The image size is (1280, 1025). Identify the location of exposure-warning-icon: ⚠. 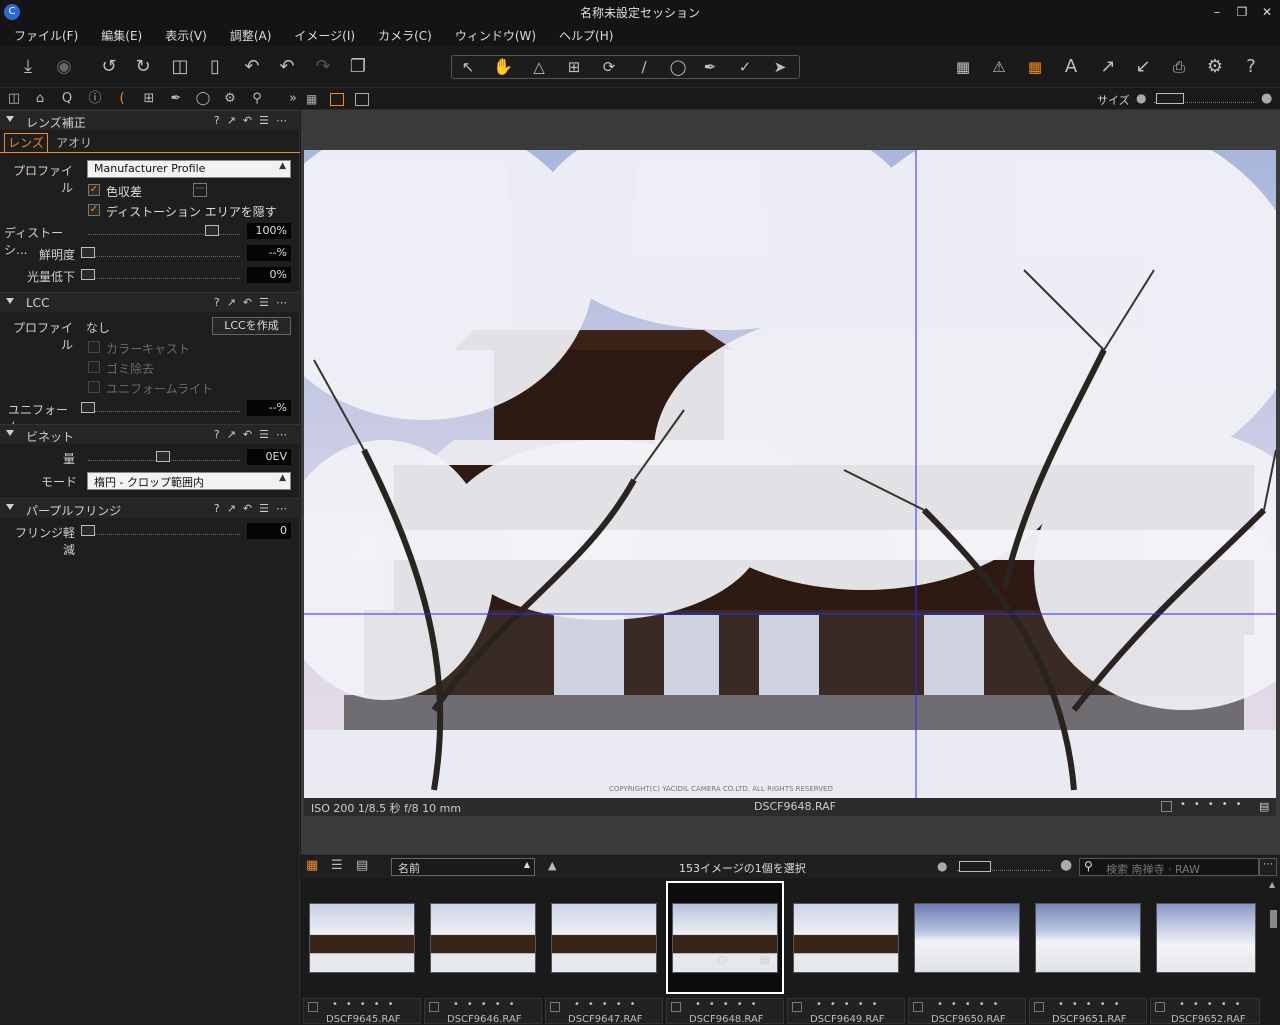
(999, 67).